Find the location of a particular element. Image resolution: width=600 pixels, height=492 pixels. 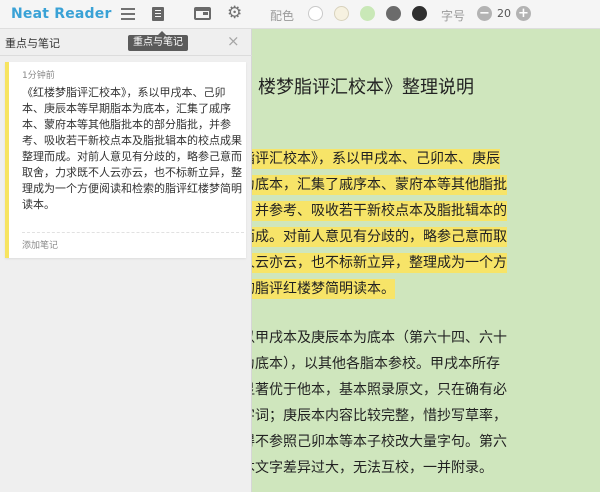

gear-icon: ⚙ is located at coordinates (234, 13).